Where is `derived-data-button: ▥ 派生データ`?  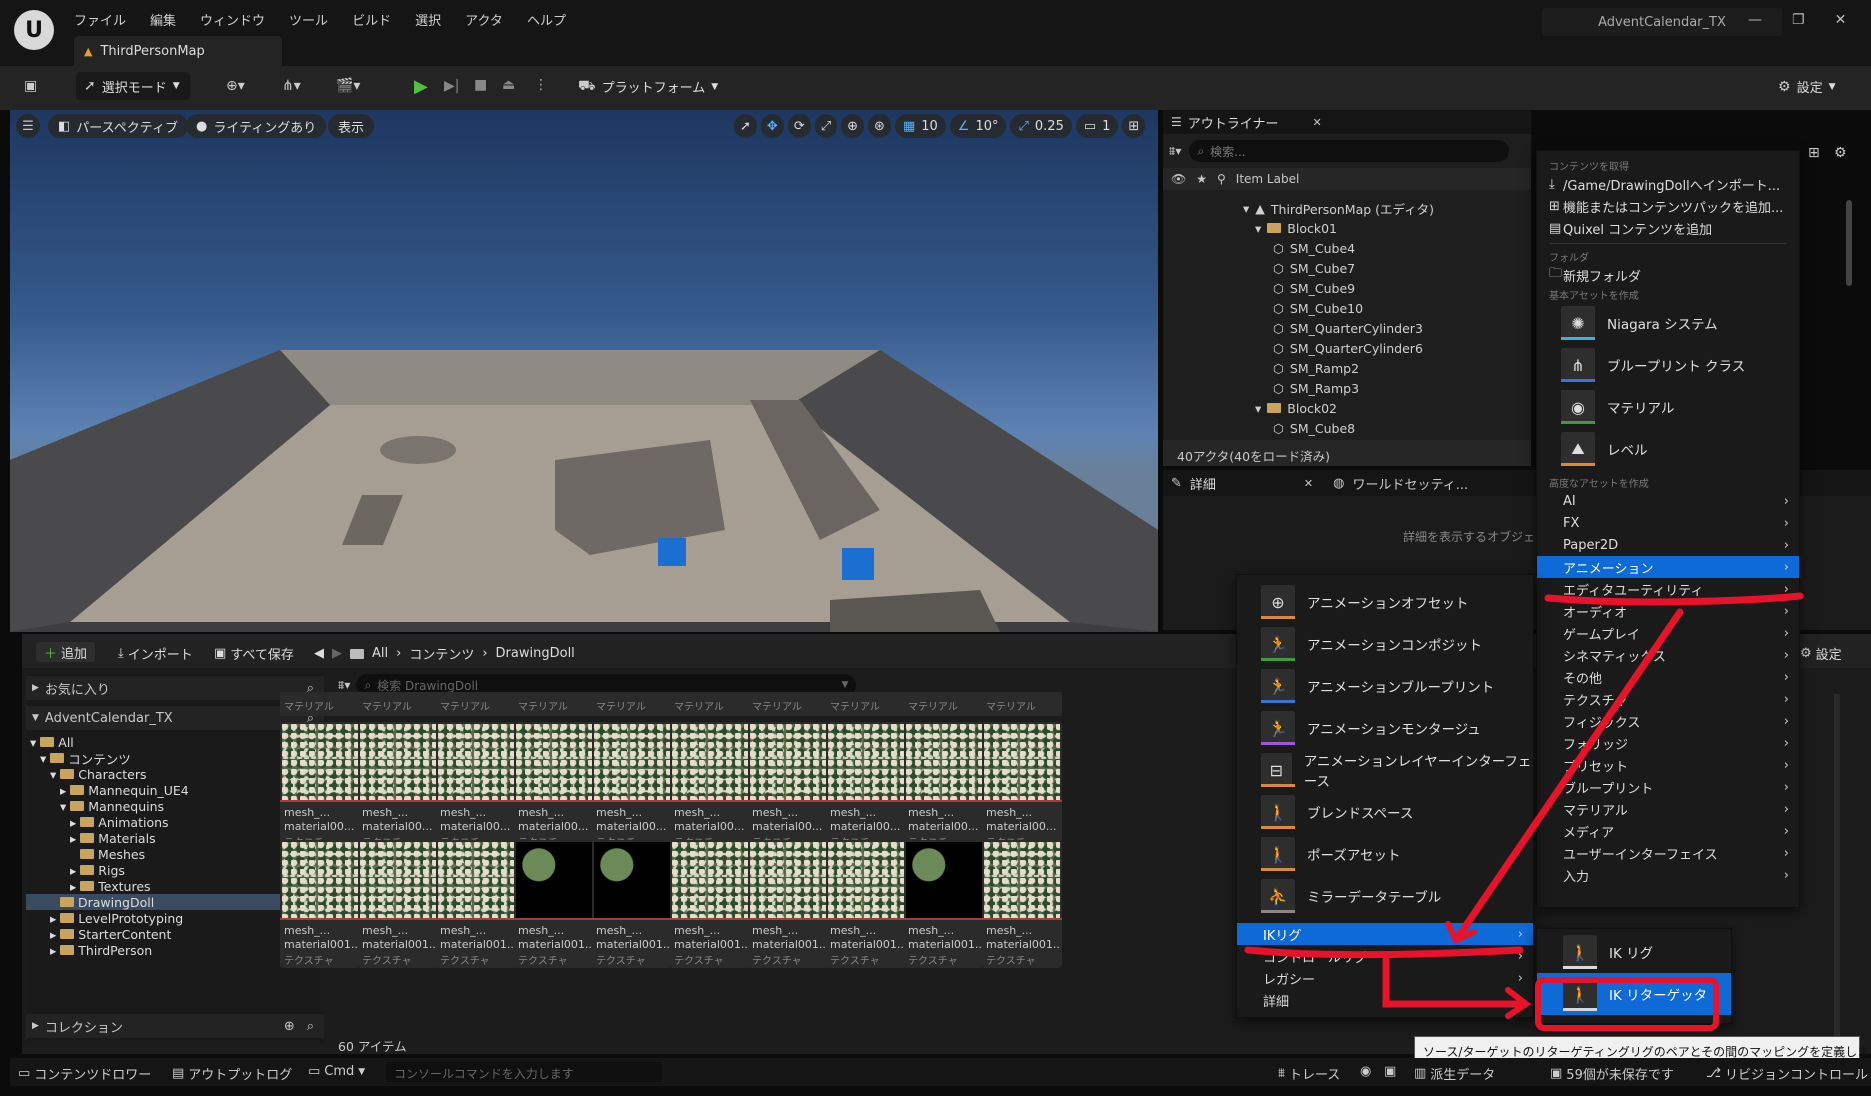
derived-data-button: ▥ 派生データ is located at coordinates (1454, 1073).